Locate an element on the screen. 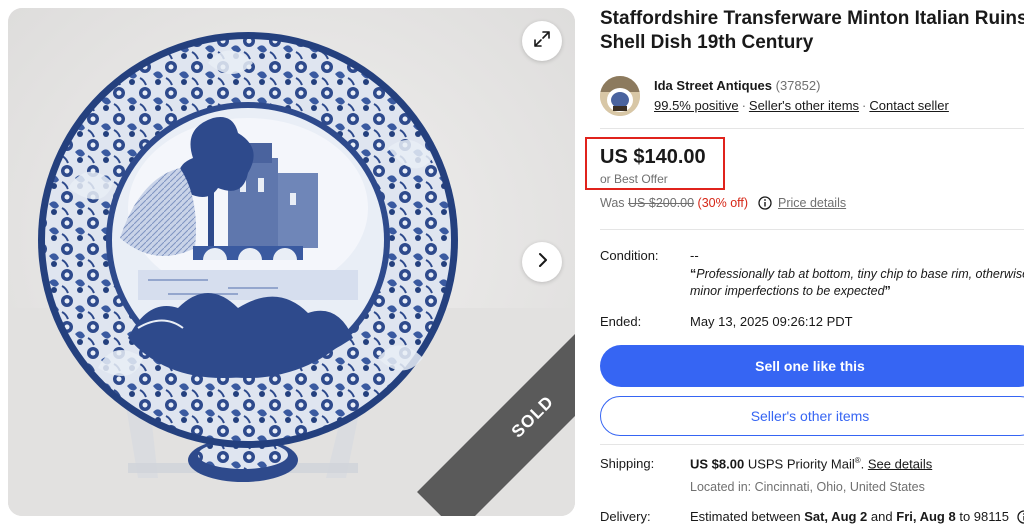 The image size is (1024, 524). seller-name-line: Ida Street Antiques (37852) is located at coordinates (737, 85).